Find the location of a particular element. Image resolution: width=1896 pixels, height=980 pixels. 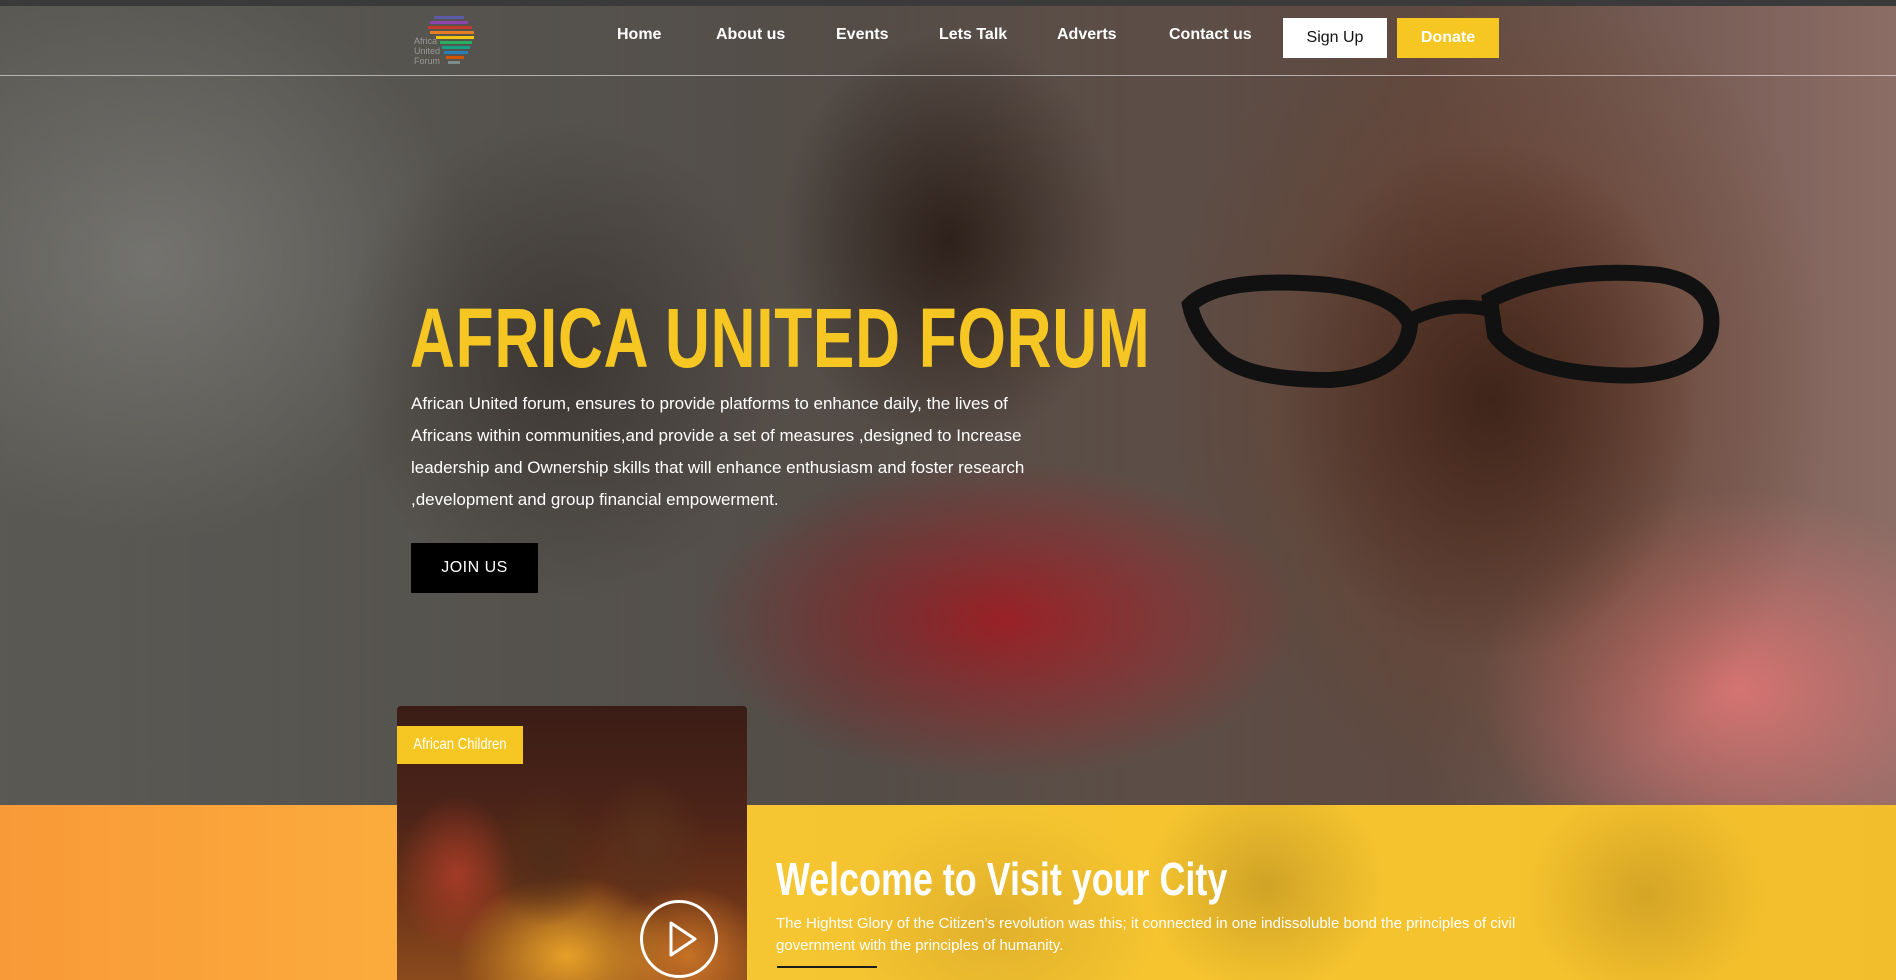

video-card-tag: African Children is located at coordinates (460, 745).